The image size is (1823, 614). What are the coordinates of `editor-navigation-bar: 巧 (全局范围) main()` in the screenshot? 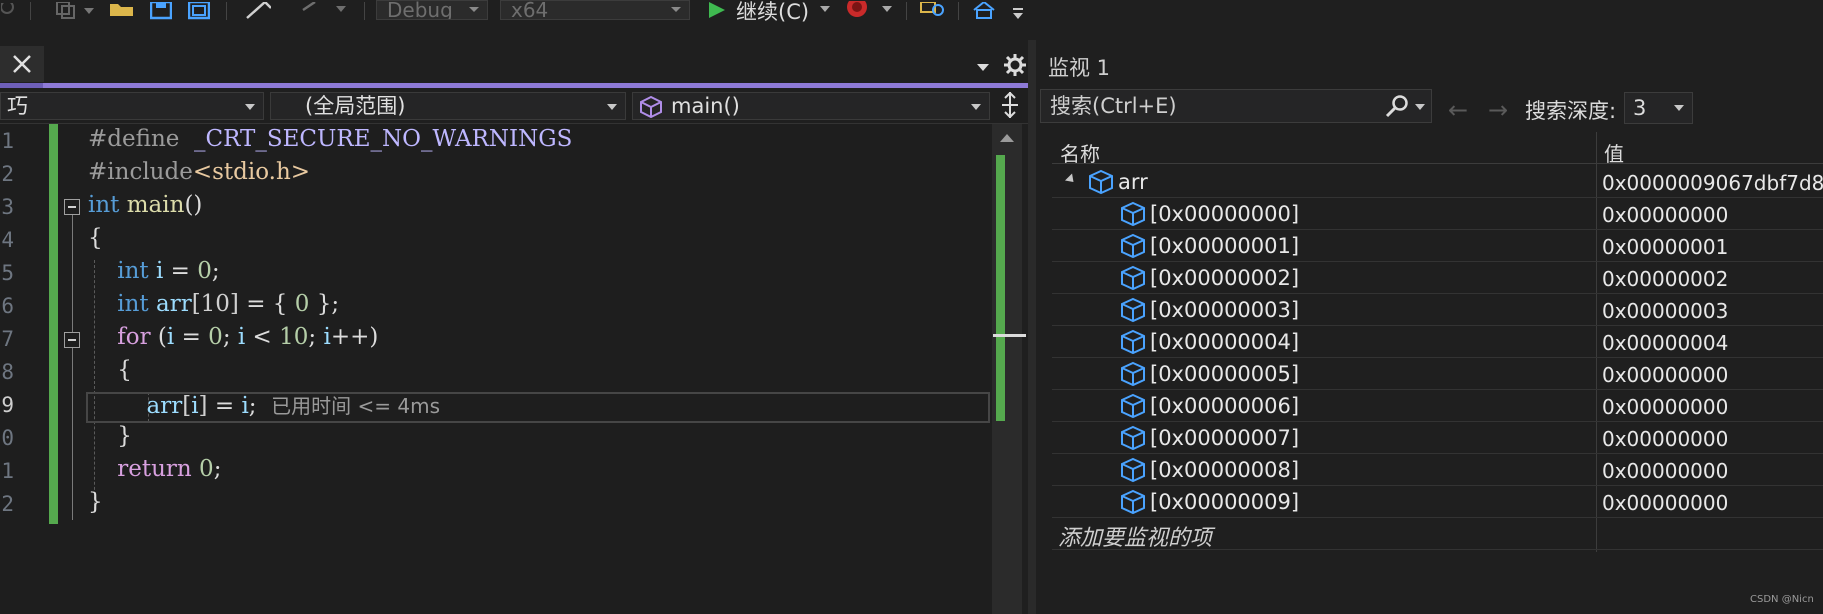 It's located at (514, 106).